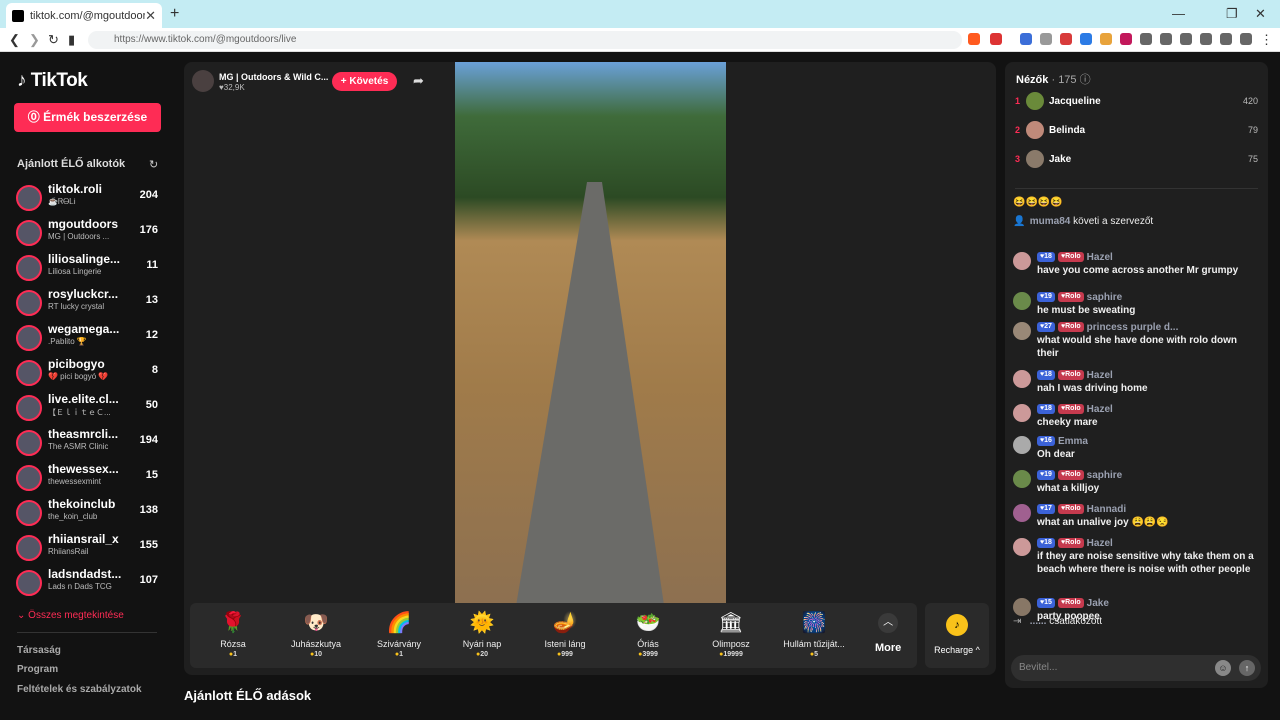  I want to click on gift-item: 🐶 Juhászkutya ●10, so click(316, 635).